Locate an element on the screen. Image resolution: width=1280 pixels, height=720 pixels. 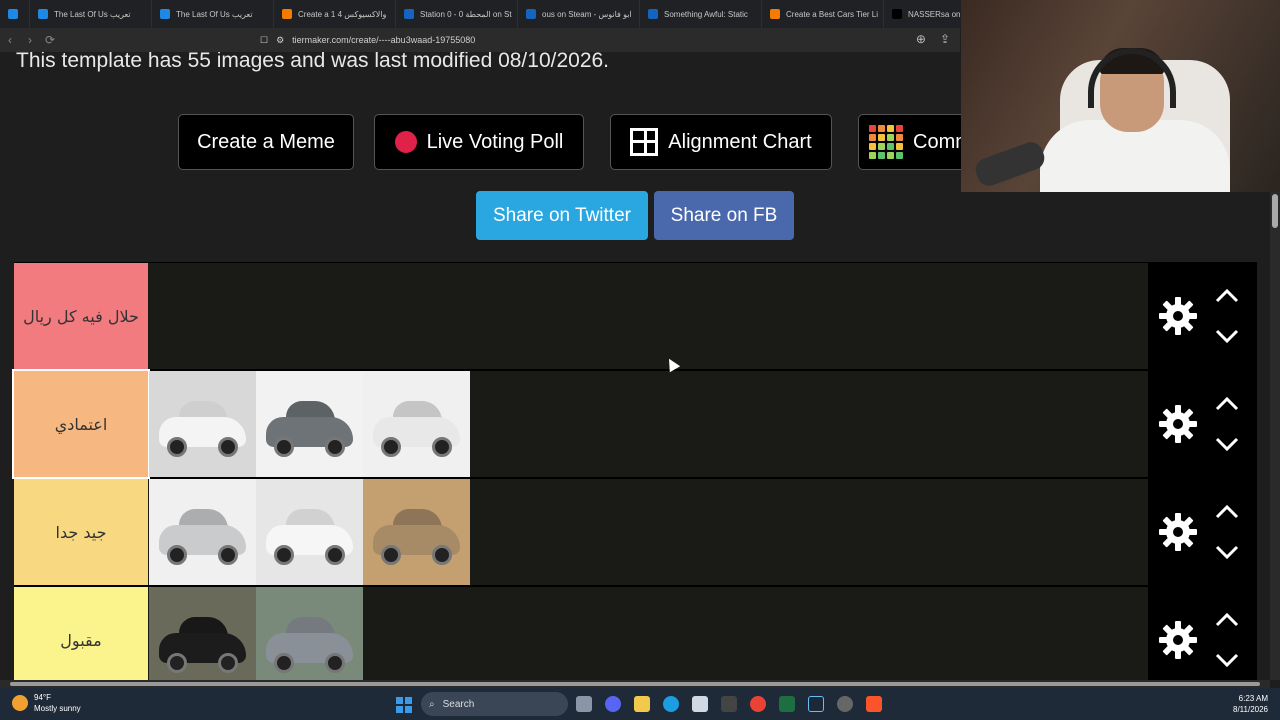
create-meme-label: Create a Meme is located at coordinates (266, 141).